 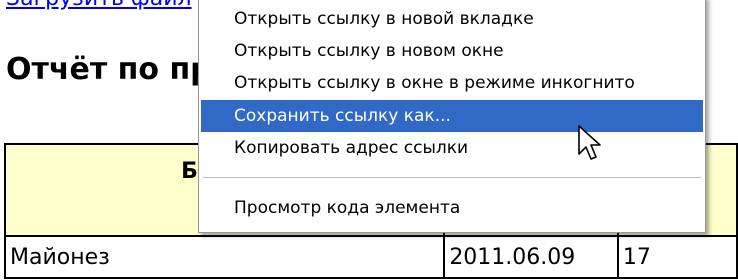 What do you see at coordinates (589, 142) in the screenshot?
I see `arrow-pointer-icon` at bounding box center [589, 142].